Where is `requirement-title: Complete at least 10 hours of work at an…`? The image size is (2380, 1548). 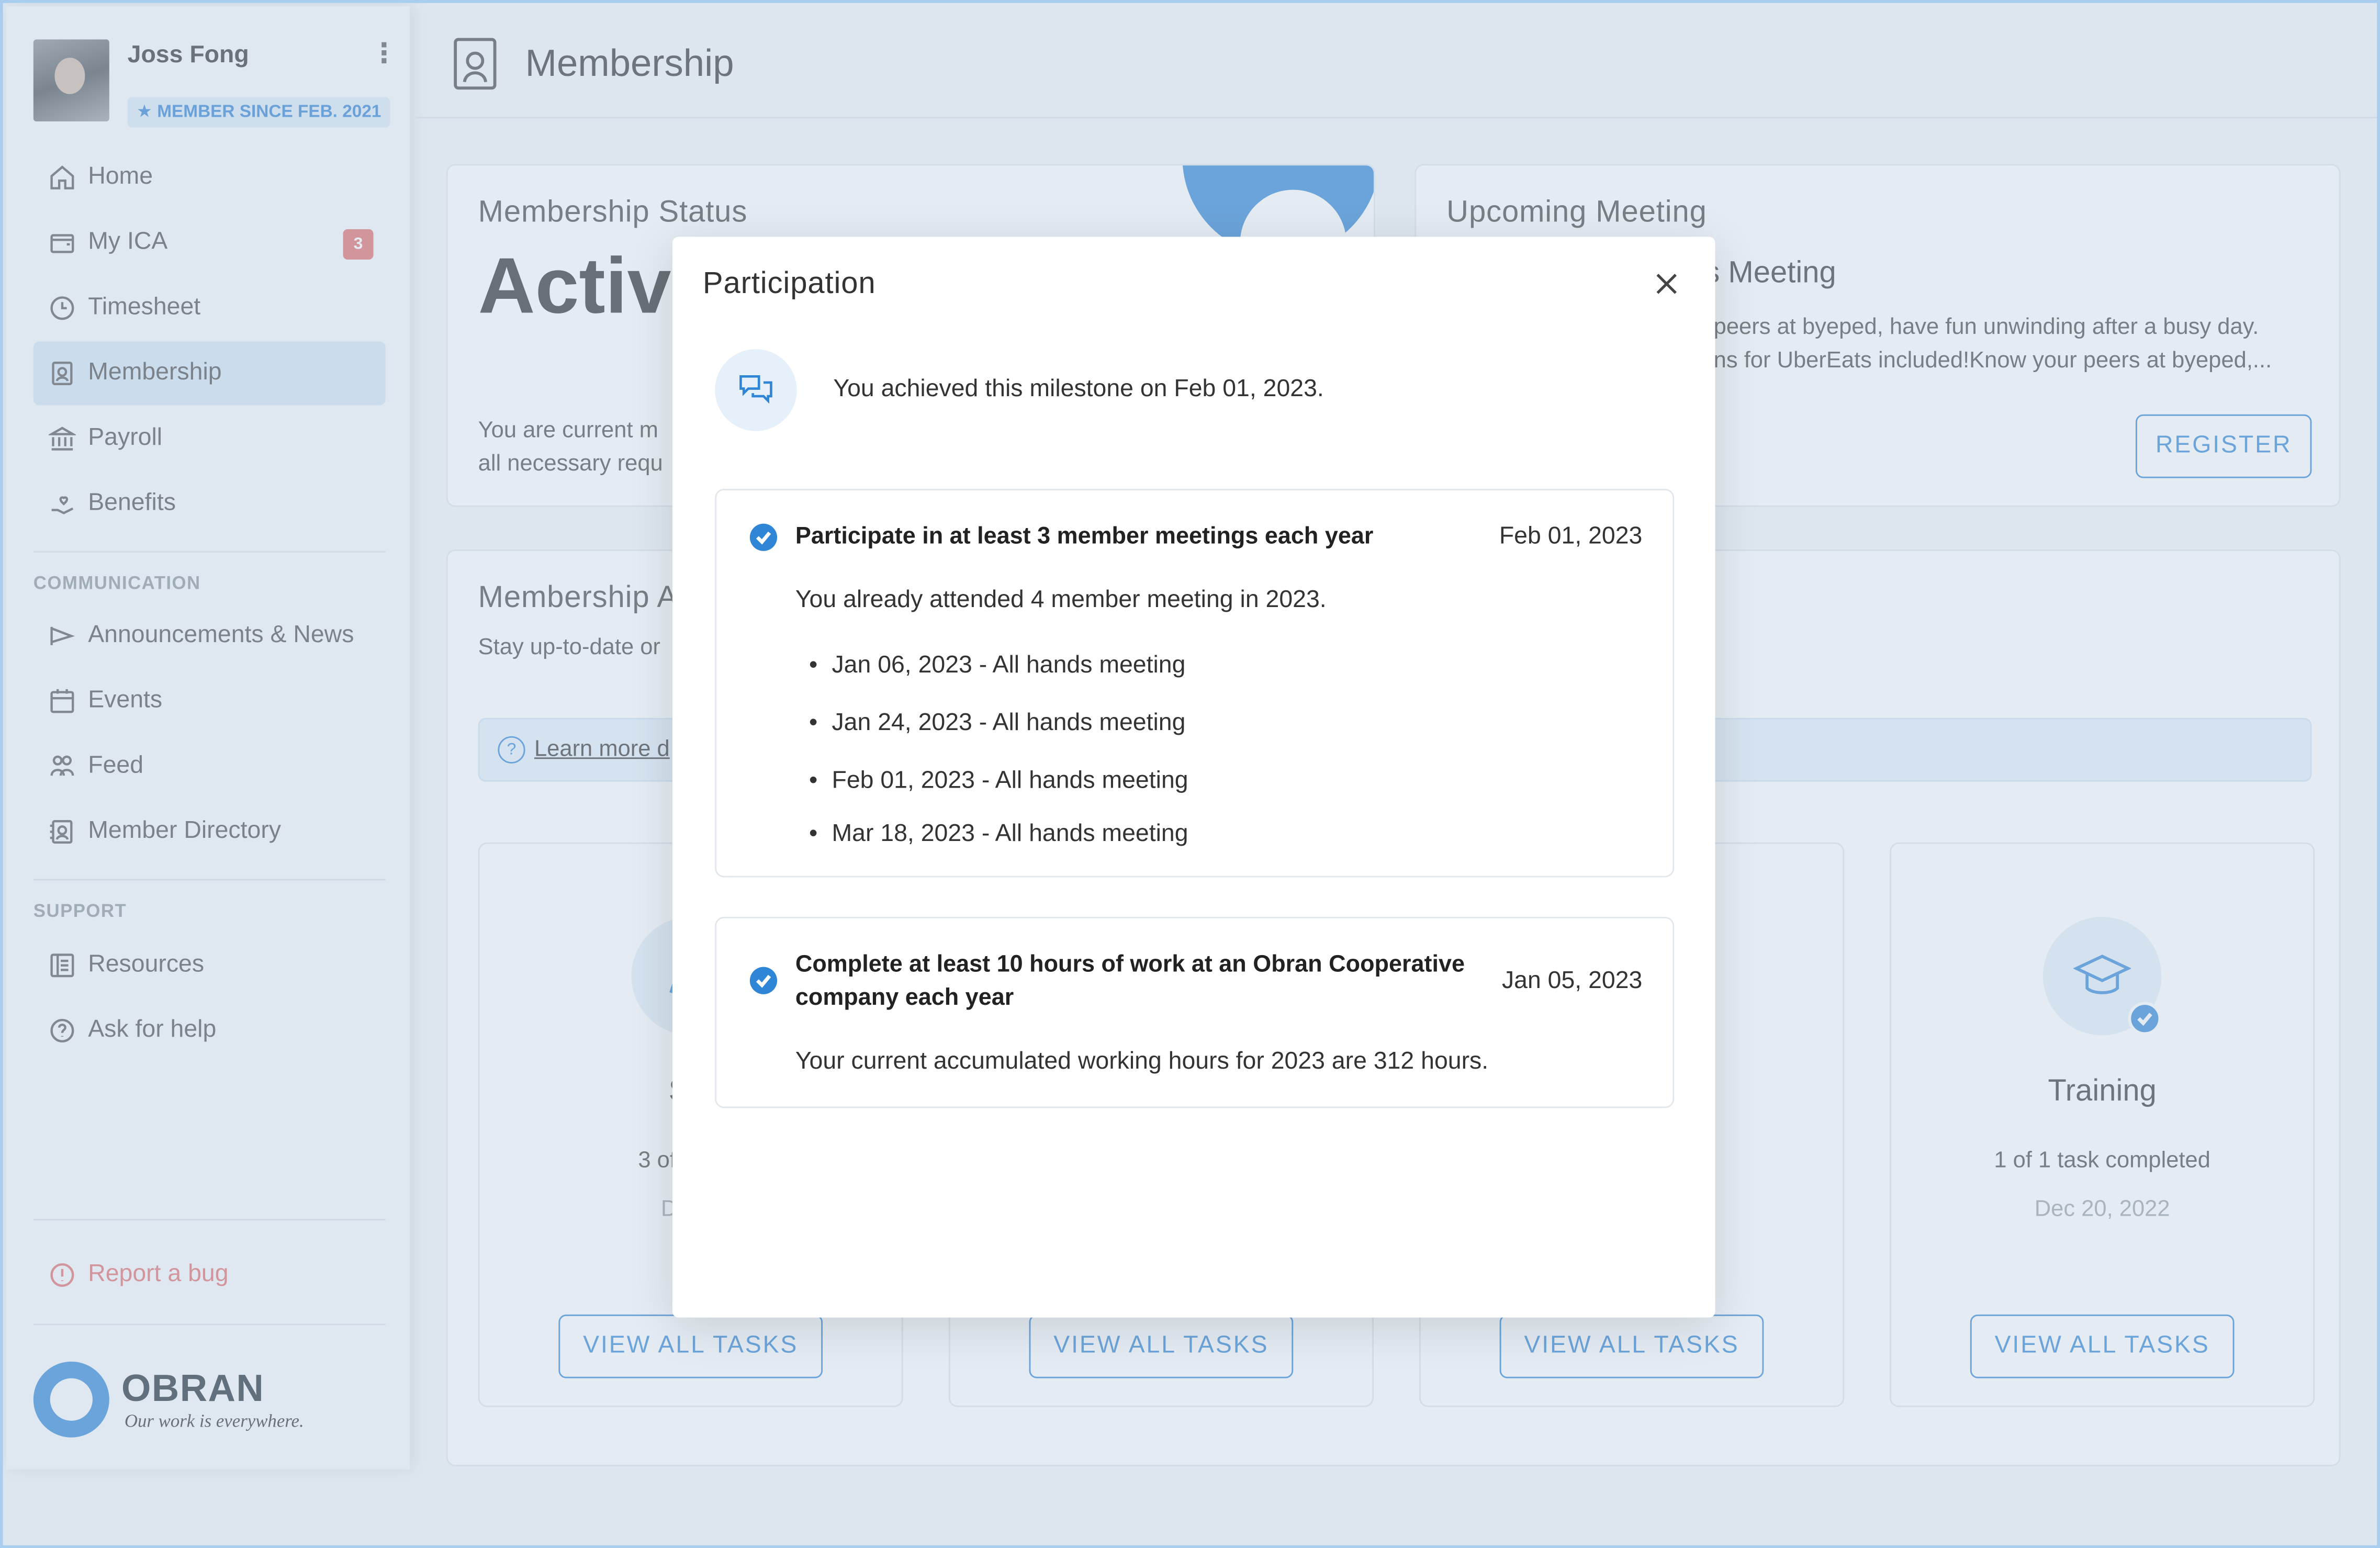
requirement-title: Complete at least 10 hours of work at an… is located at coordinates (1130, 982).